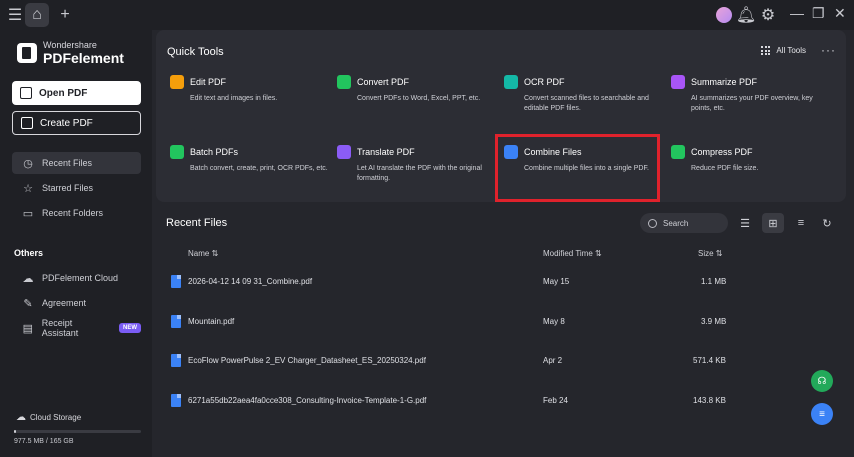  What do you see at coordinates (177, 82) in the screenshot?
I see `edit-pdf-icon` at bounding box center [177, 82].